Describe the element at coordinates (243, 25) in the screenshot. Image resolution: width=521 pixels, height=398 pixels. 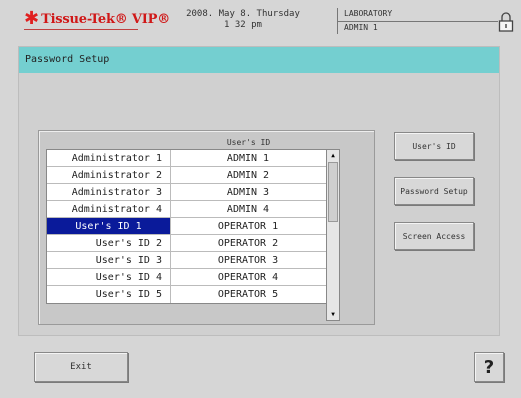
I see `time-text: 1 32 pm` at that location.